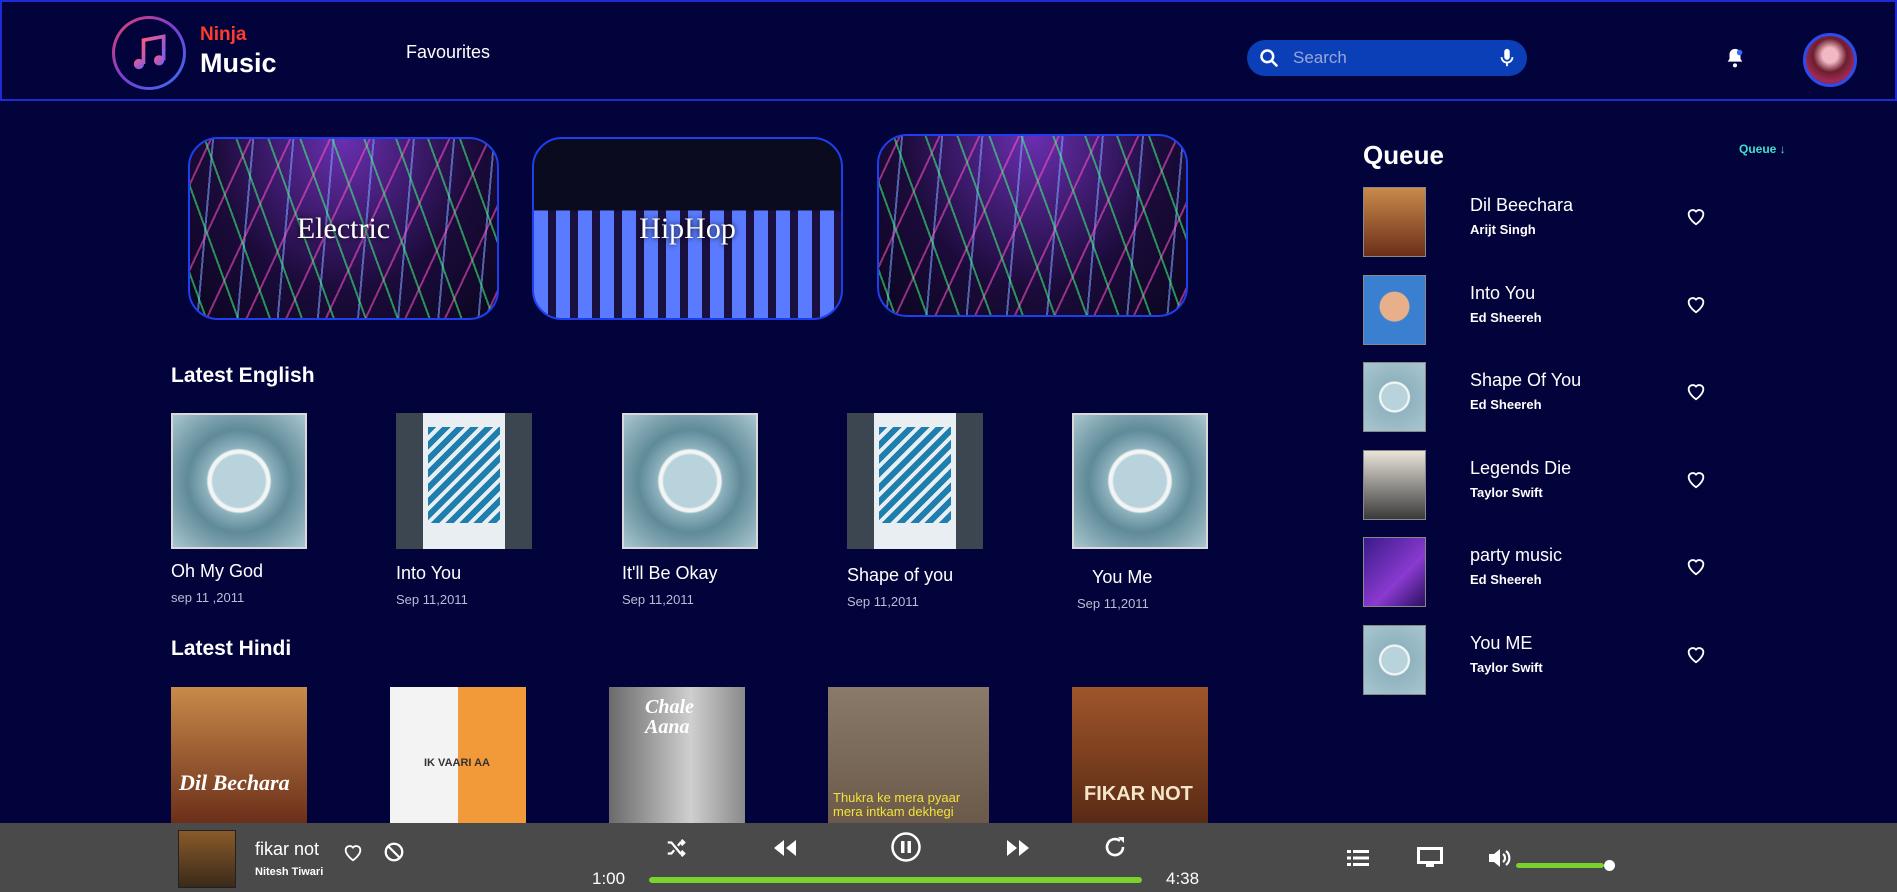 This screenshot has height=892, width=1897. I want to click on queue-song-title: party music, so click(1516, 555).